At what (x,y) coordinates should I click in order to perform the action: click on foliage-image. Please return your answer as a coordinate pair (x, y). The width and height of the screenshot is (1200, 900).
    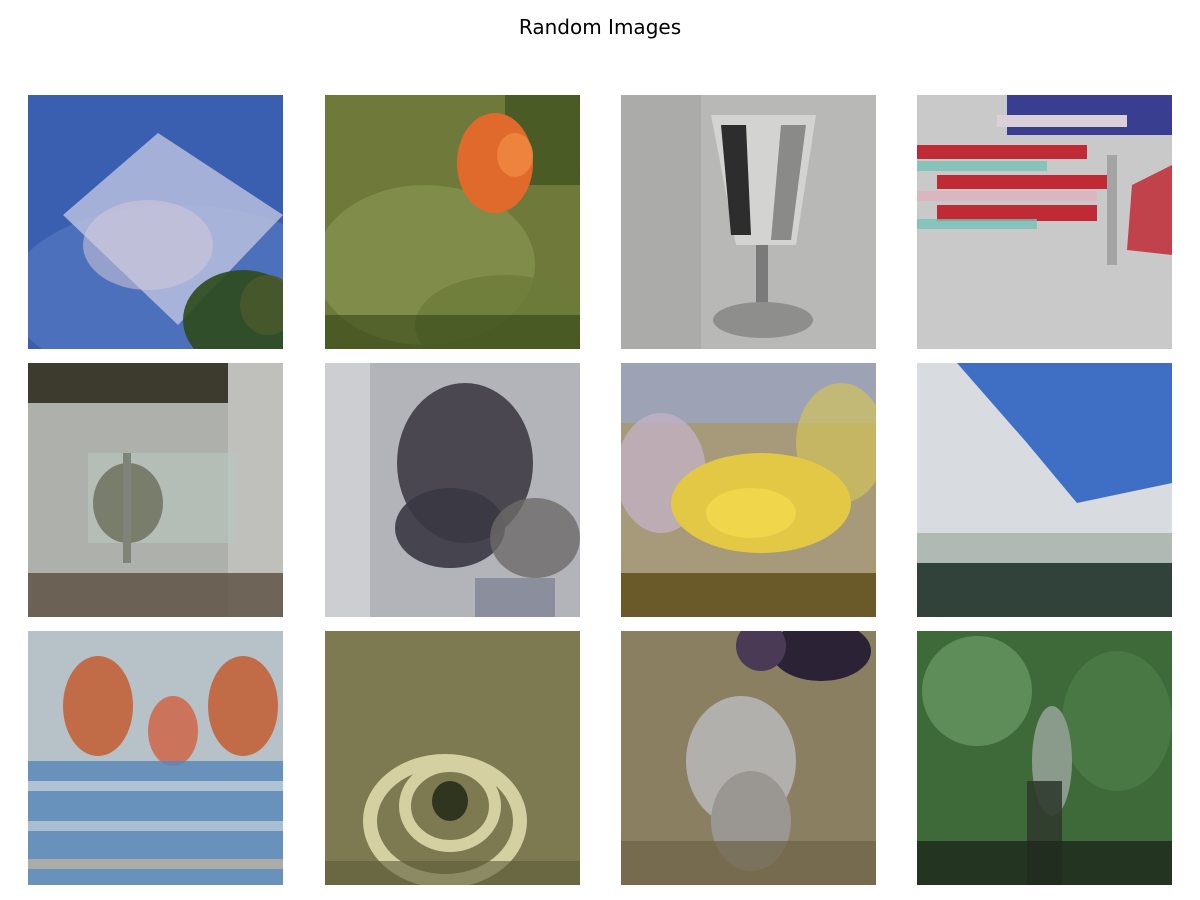
    Looking at the image, I should click on (1044, 758).